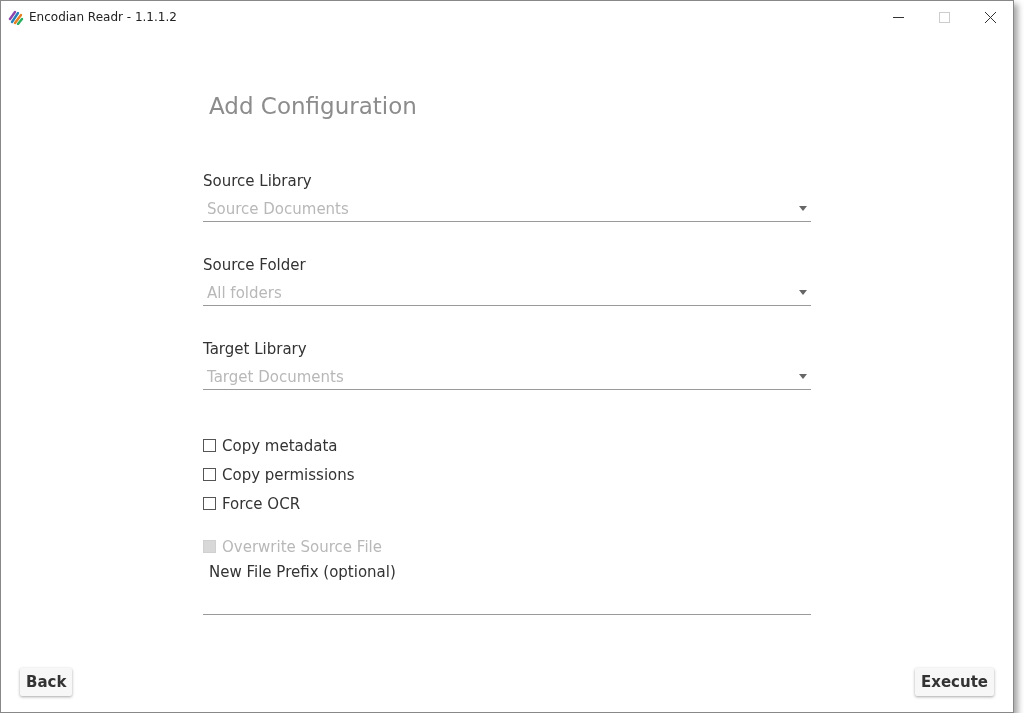  Describe the element at coordinates (254, 265) in the screenshot. I see `field-label: Source Folder` at that location.